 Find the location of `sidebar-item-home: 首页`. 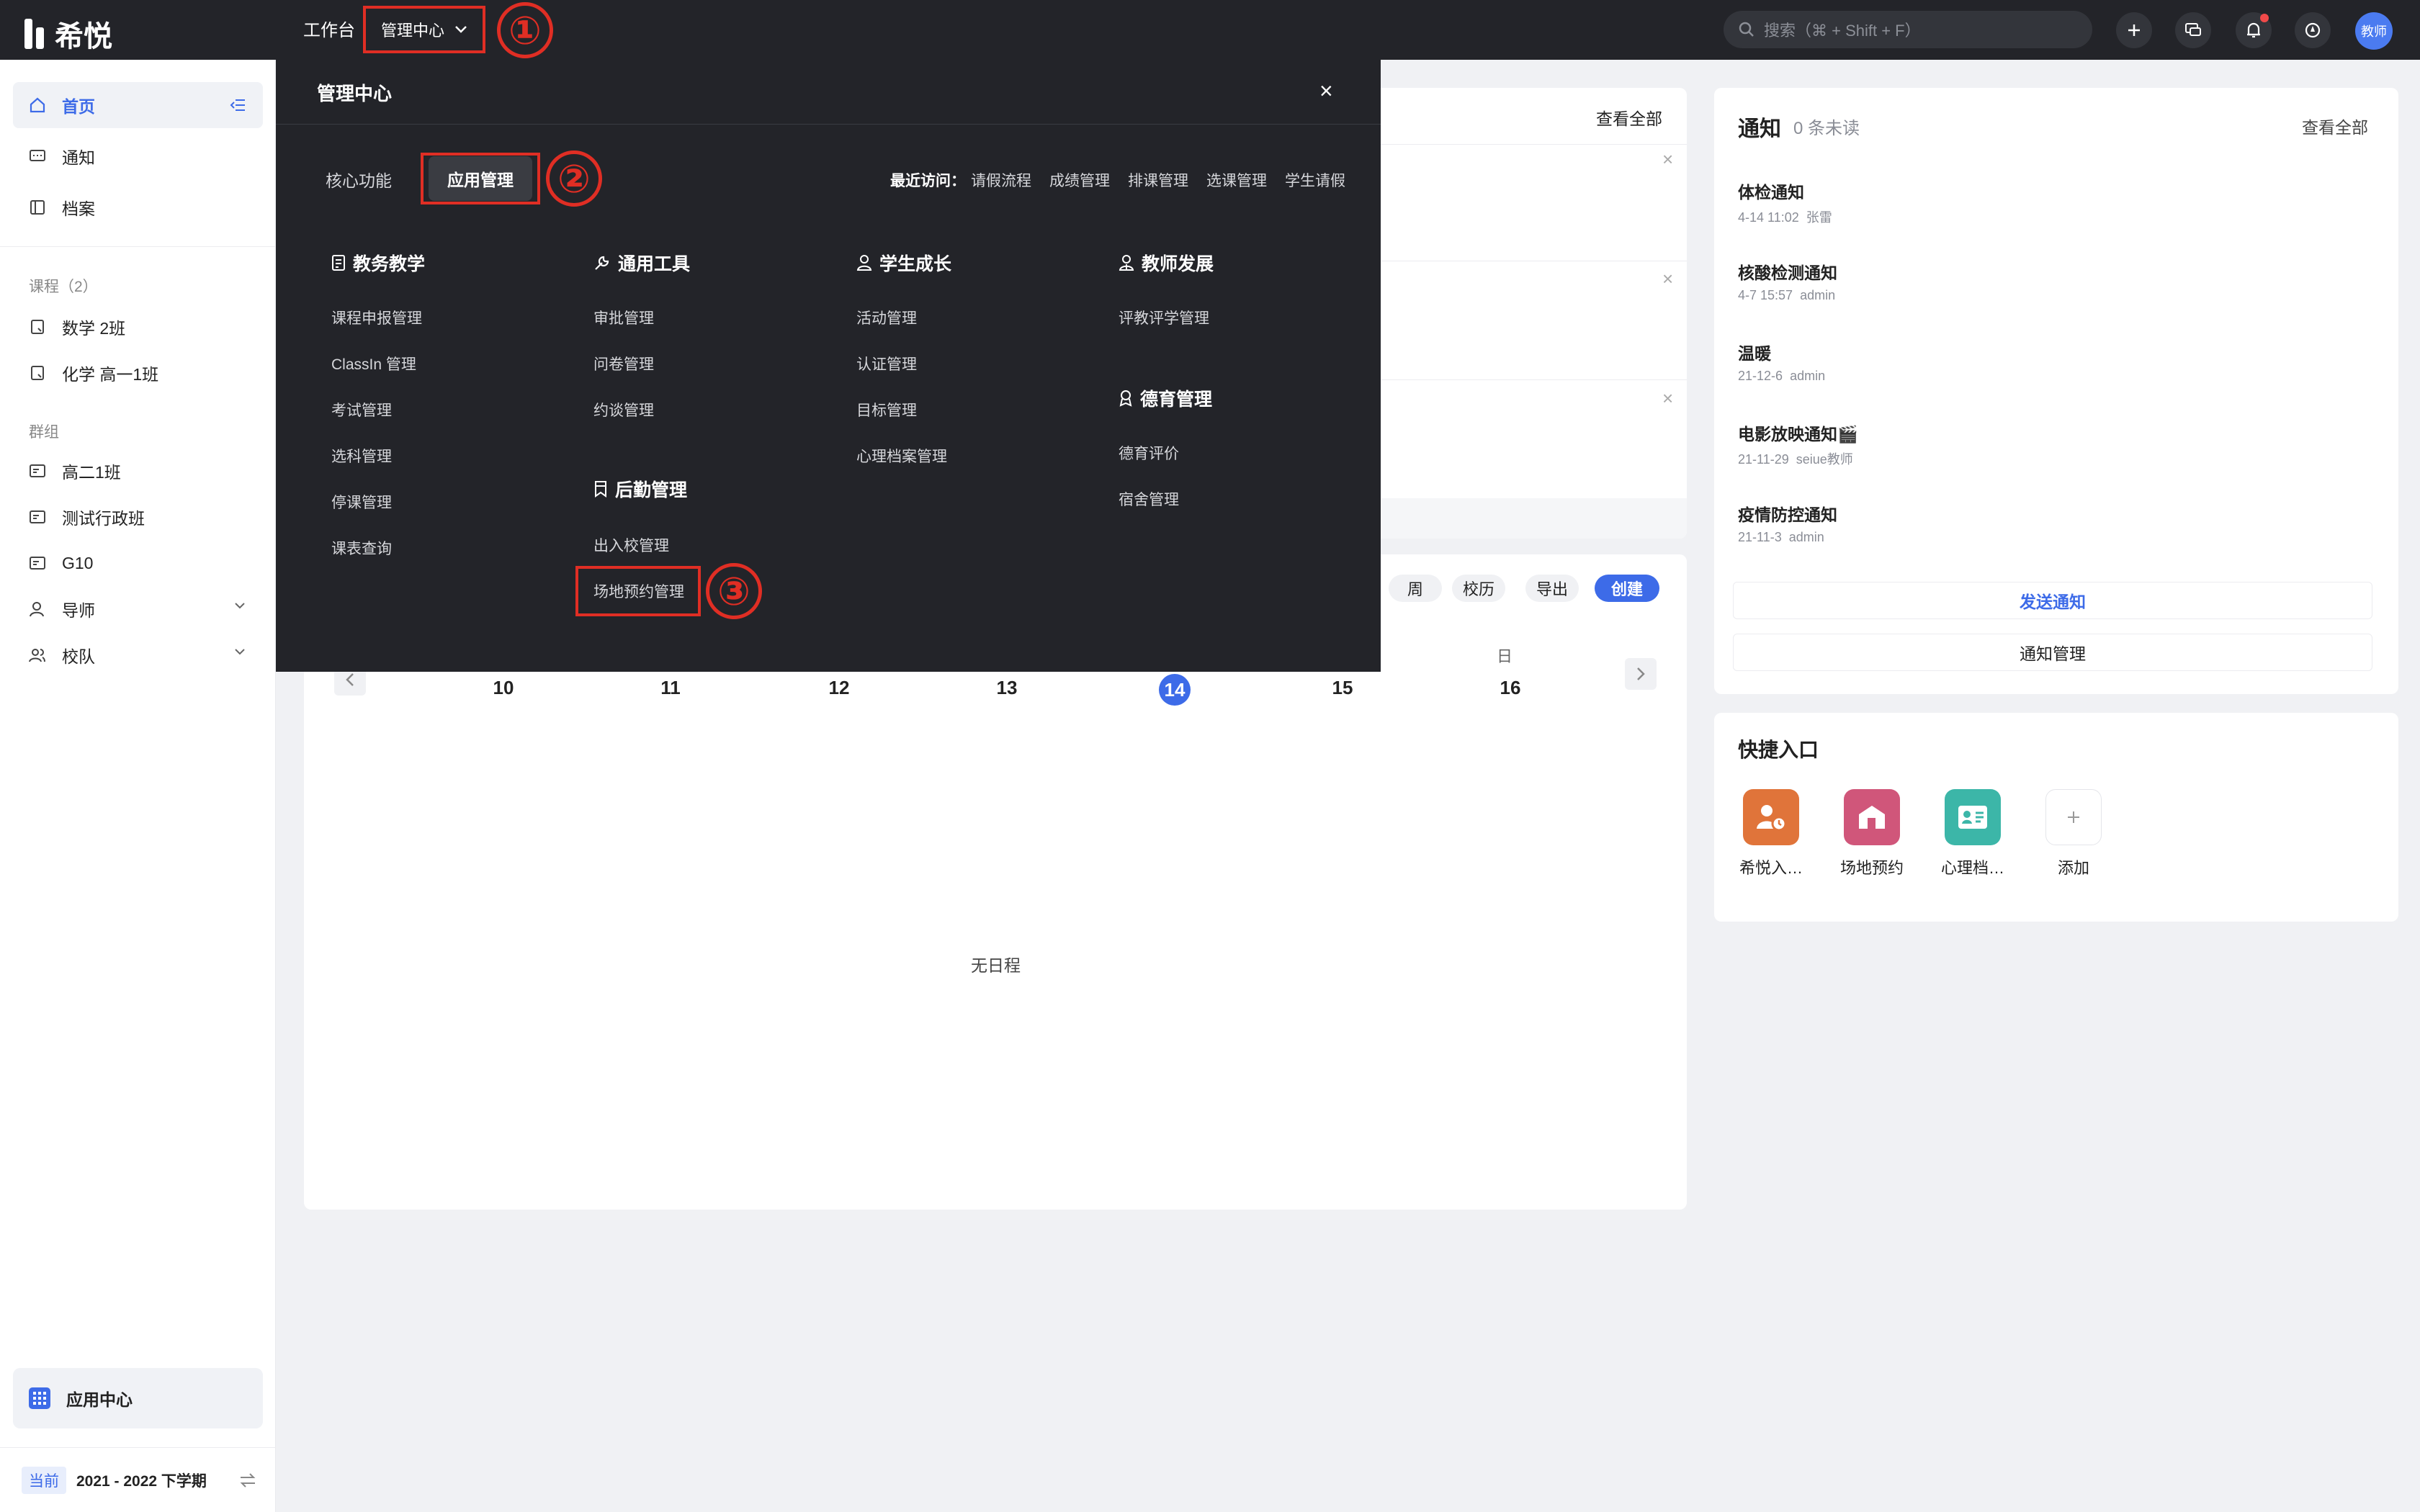

sidebar-item-home: 首页 is located at coordinates (138, 105).